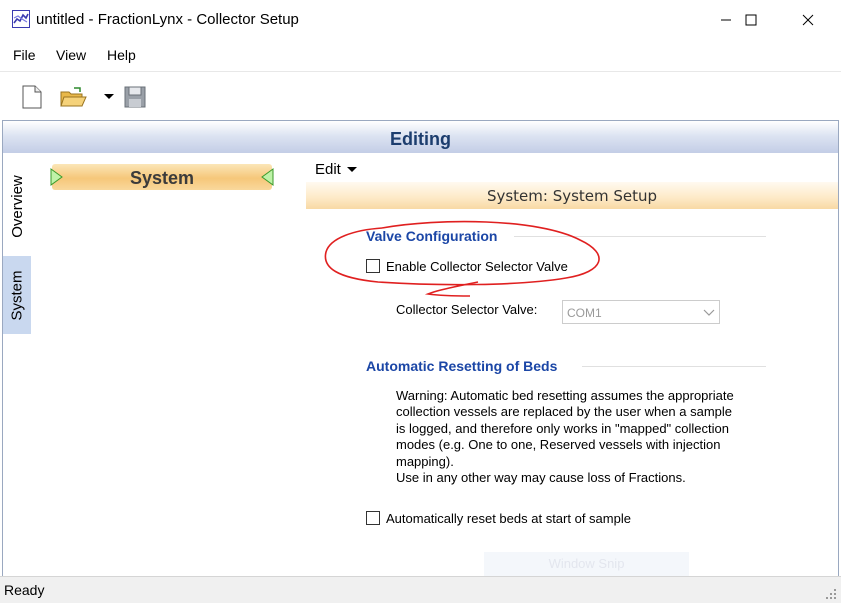 The image size is (841, 603). I want to click on auto-reset-heading: Automatic Resetting of Beds, so click(462, 366).